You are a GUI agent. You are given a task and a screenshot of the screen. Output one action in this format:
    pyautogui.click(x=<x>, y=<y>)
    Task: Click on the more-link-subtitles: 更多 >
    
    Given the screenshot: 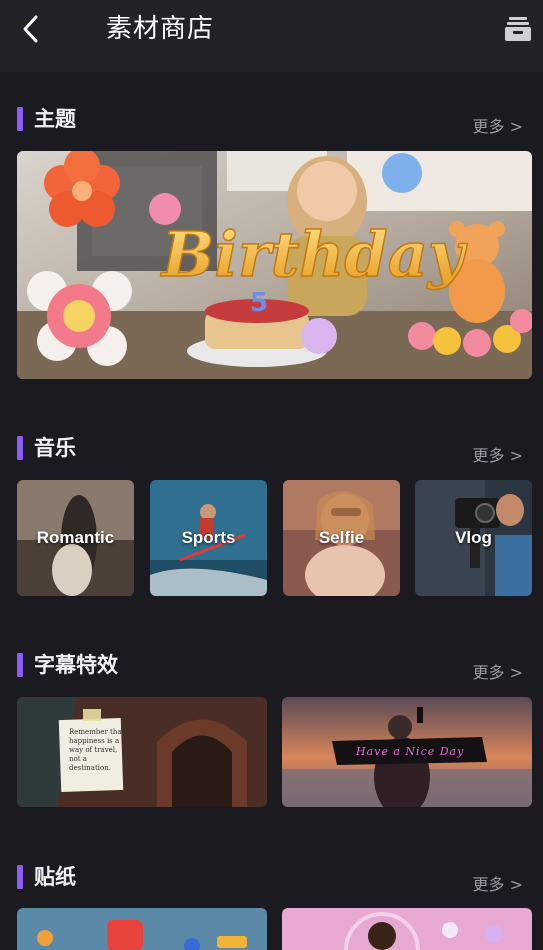 What is the action you would take?
    pyautogui.click(x=498, y=673)
    